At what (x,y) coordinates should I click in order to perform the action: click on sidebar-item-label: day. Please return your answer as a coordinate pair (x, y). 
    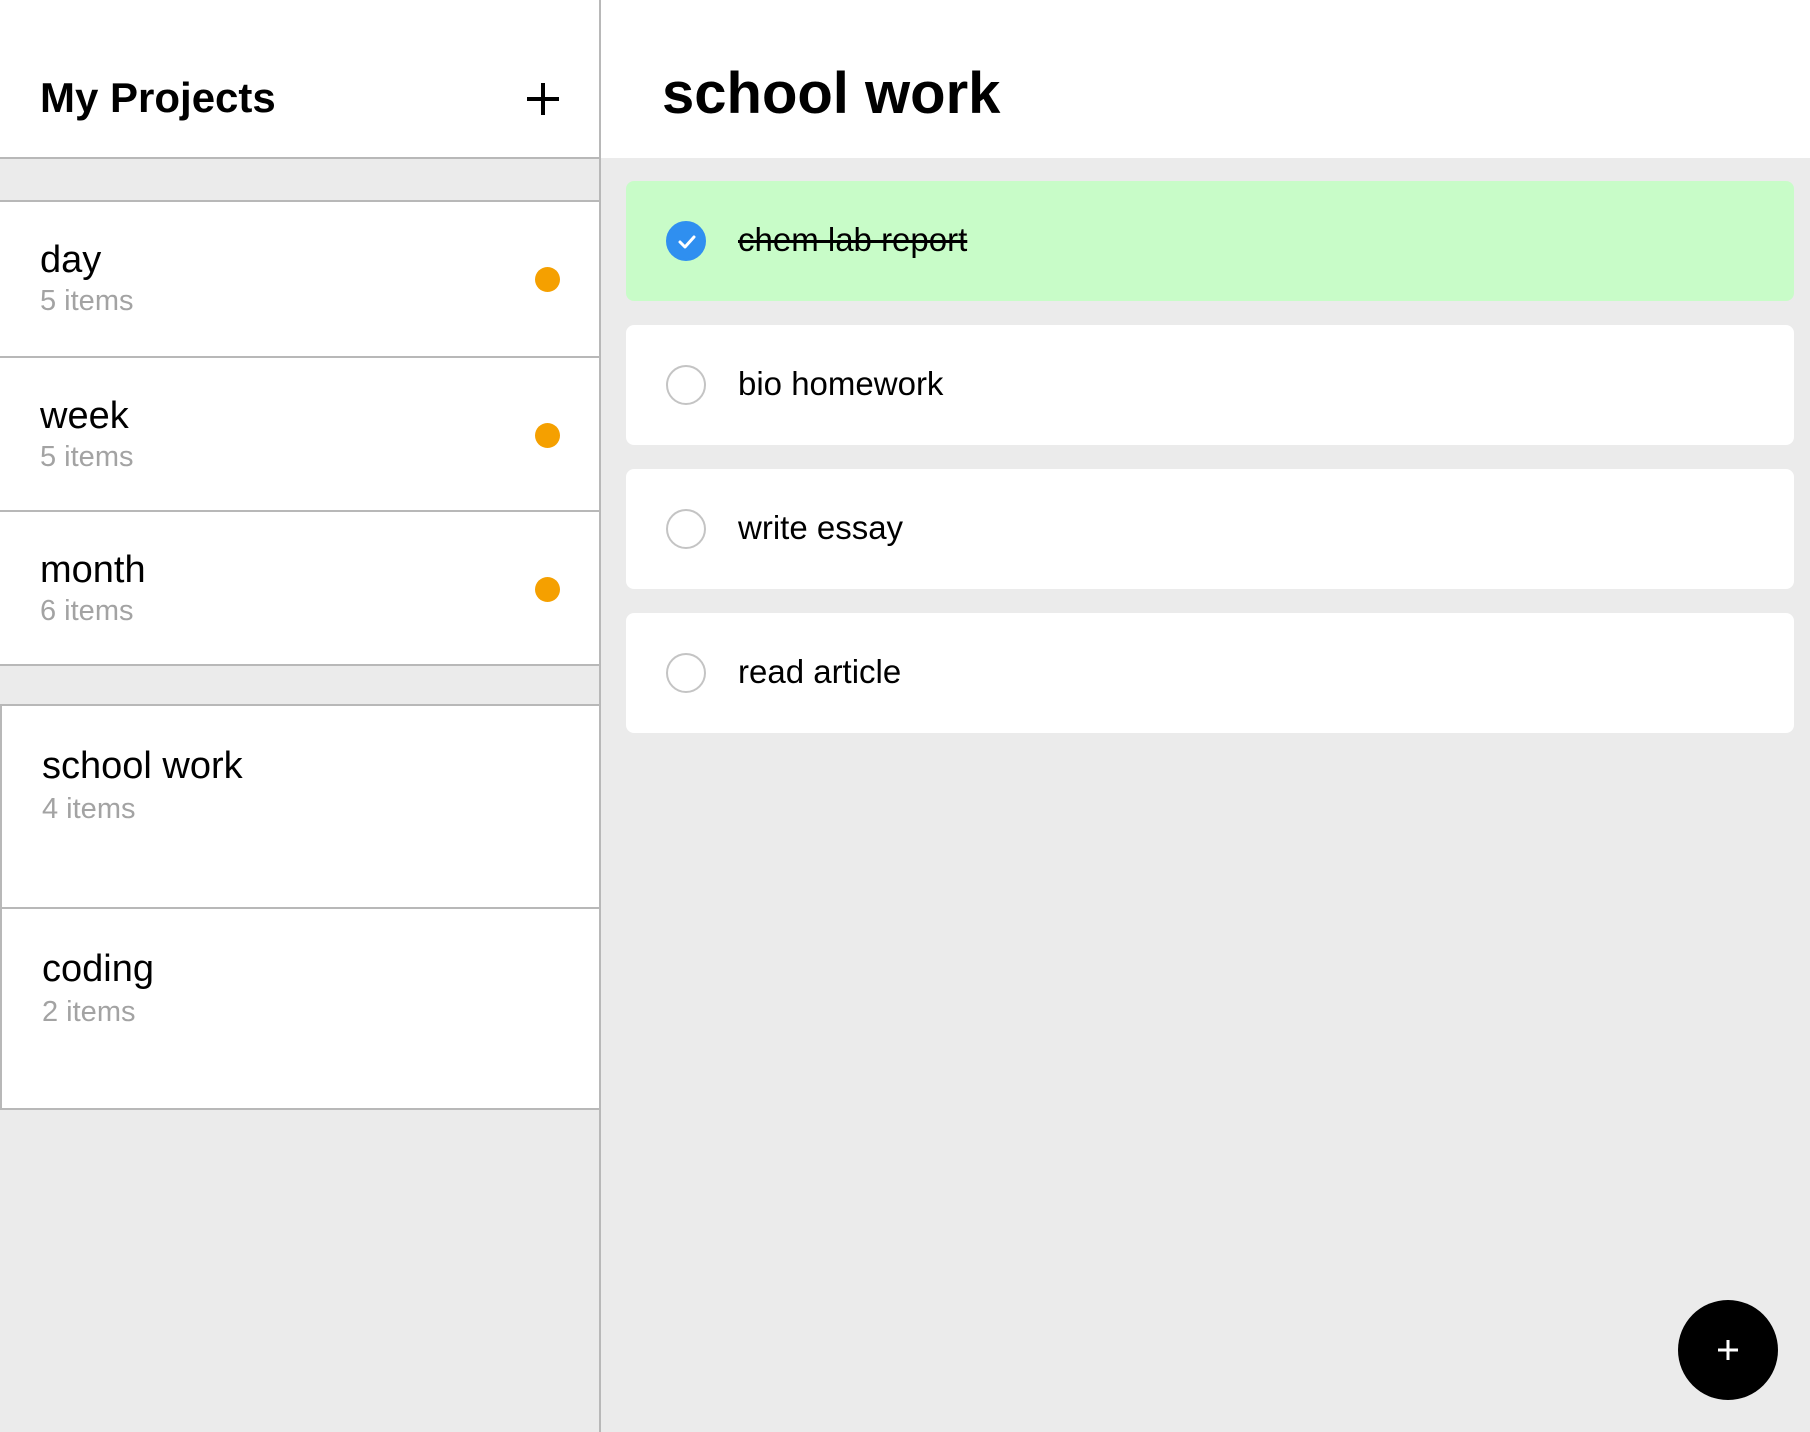
    Looking at the image, I should click on (71, 260).